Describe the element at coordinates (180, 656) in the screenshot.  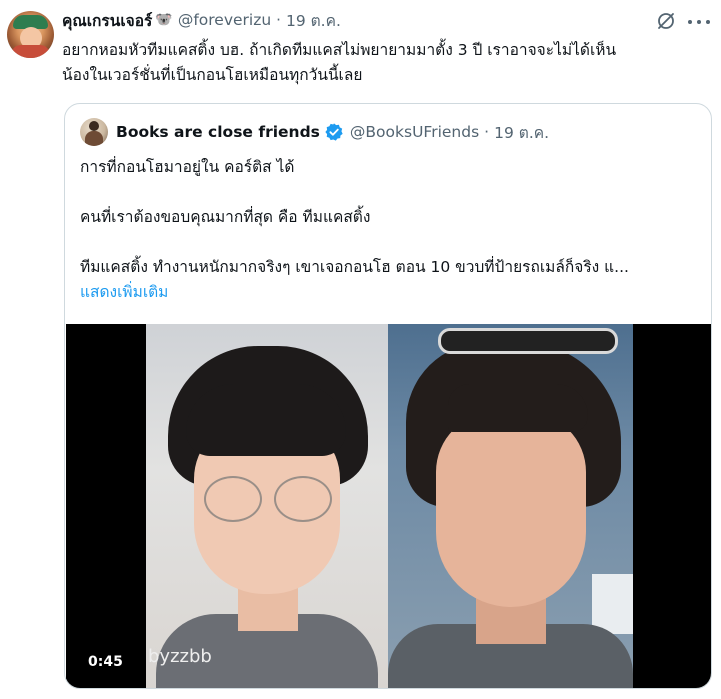
I see `video-watermark: byzzbb` at that location.